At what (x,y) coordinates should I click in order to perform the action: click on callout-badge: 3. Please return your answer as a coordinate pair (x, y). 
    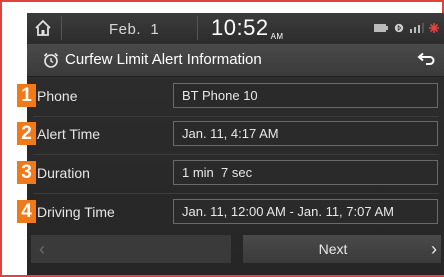
    Looking at the image, I should click on (26, 172).